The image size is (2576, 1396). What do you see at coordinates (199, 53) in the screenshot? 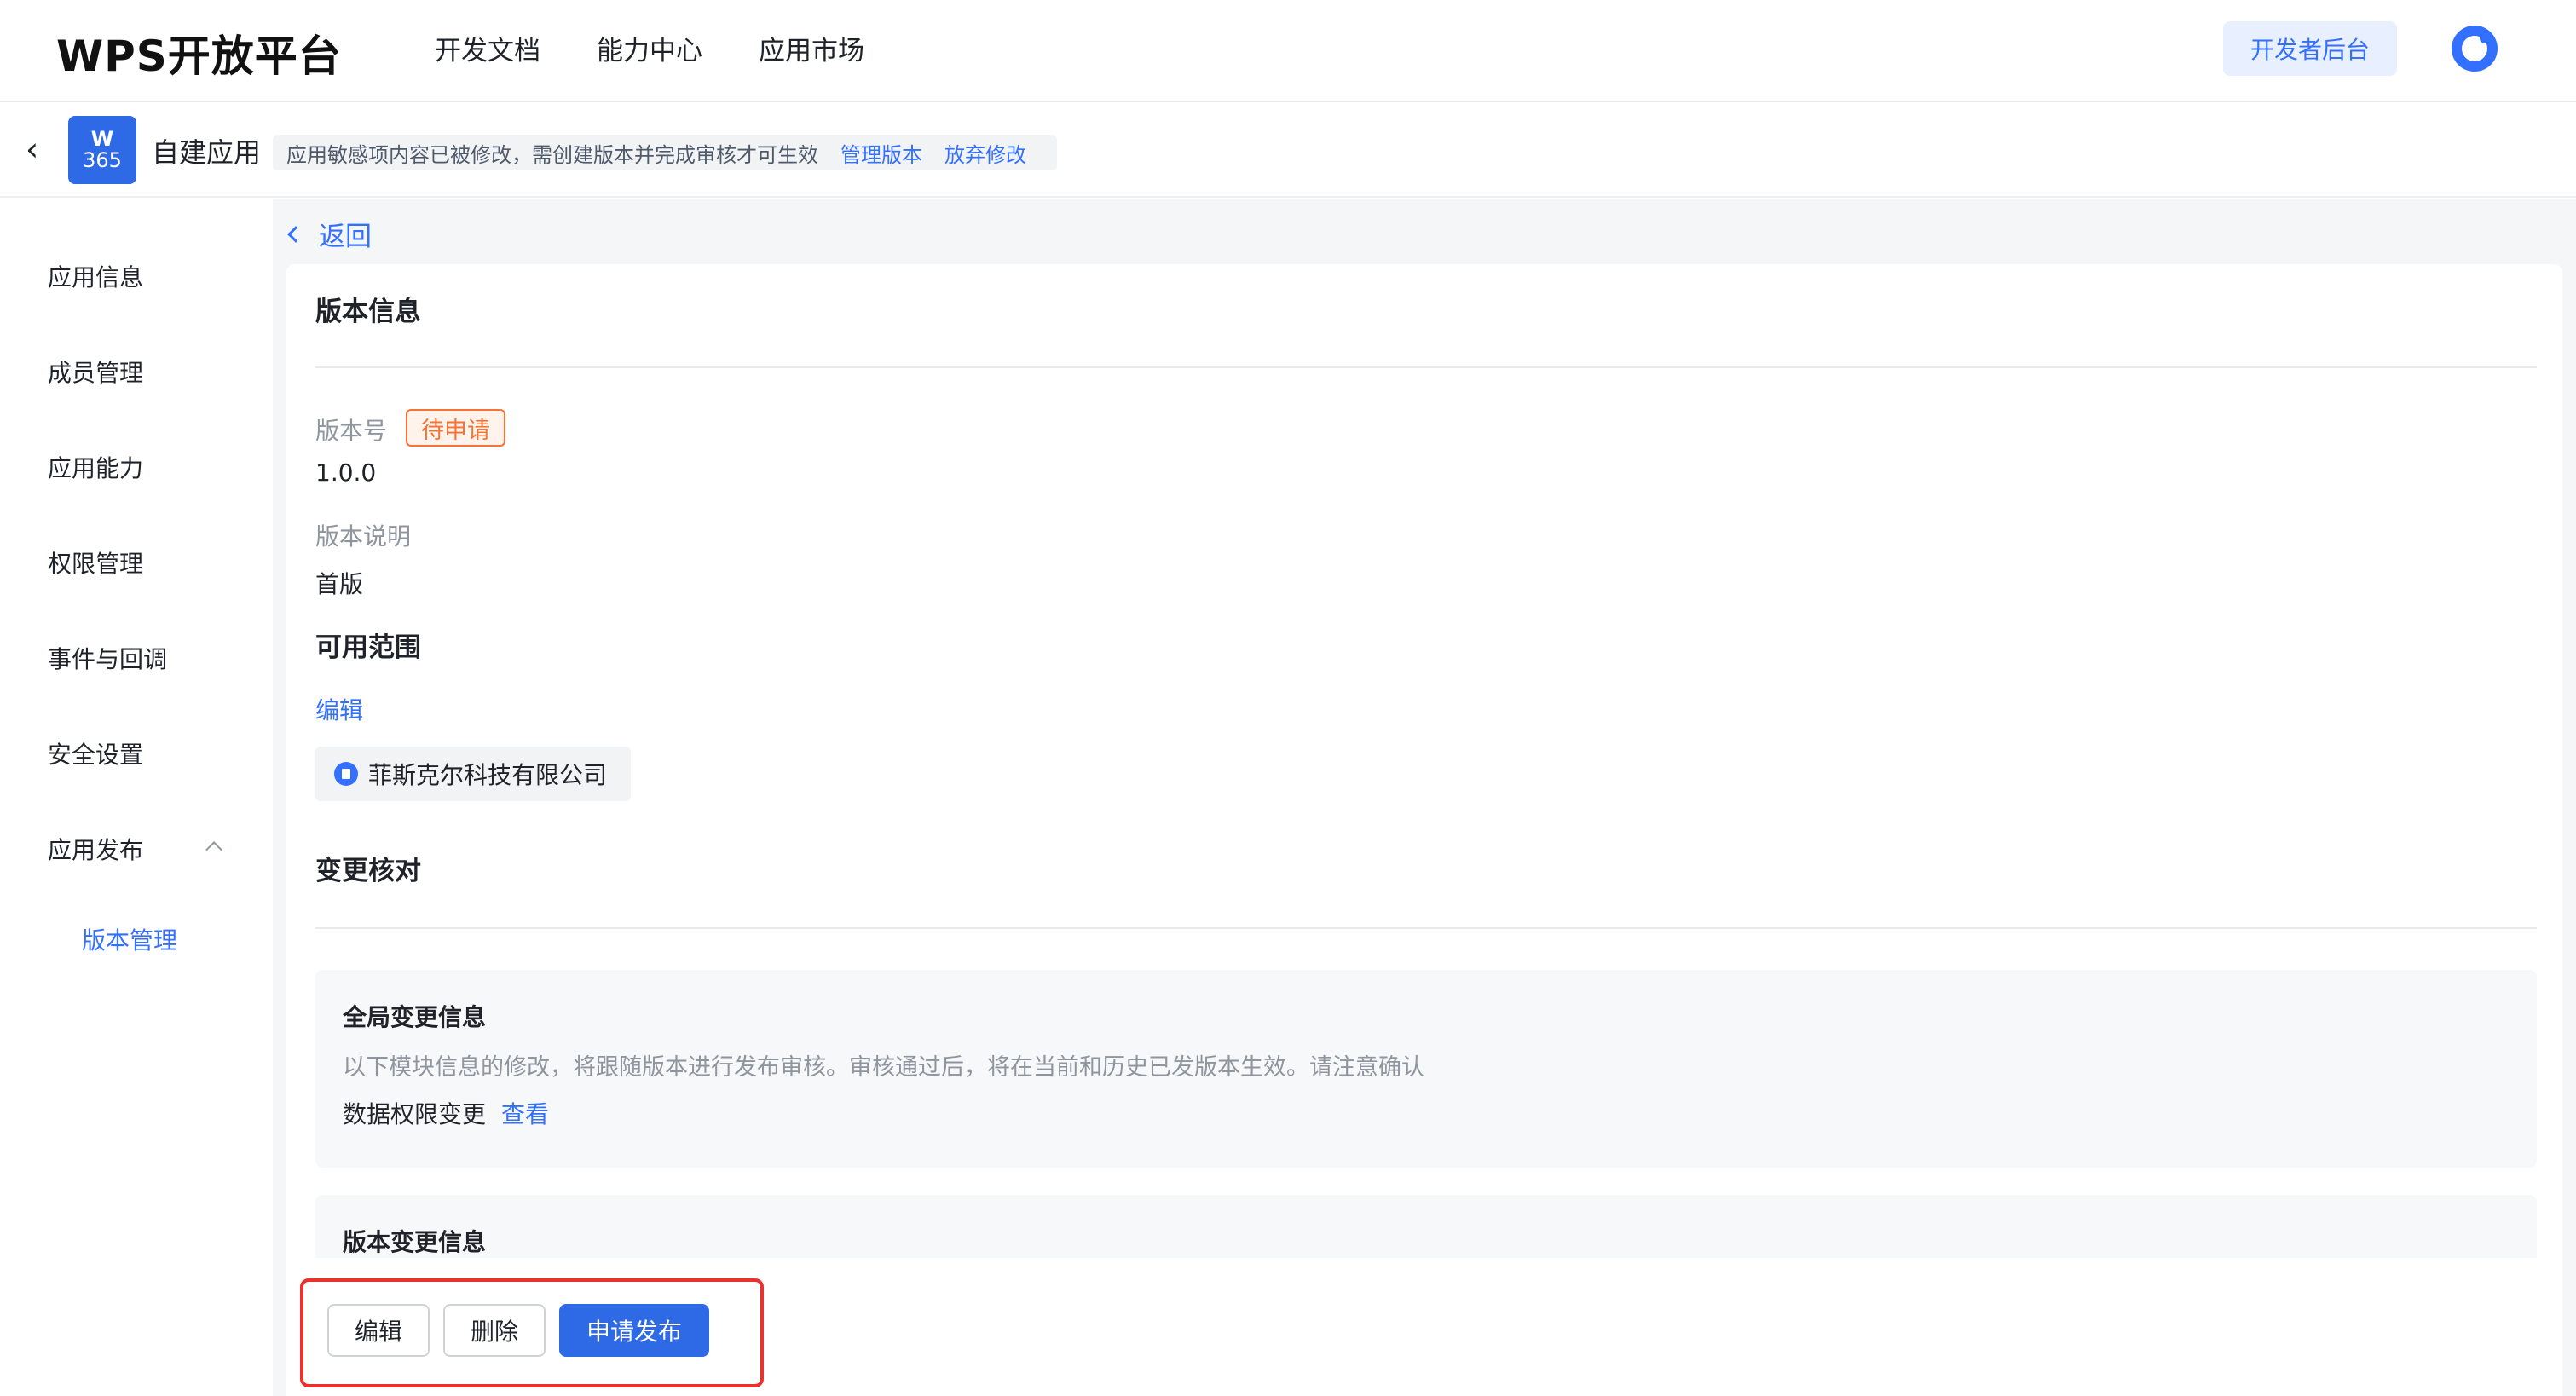
I see `platform-logo: WPS开放平台` at bounding box center [199, 53].